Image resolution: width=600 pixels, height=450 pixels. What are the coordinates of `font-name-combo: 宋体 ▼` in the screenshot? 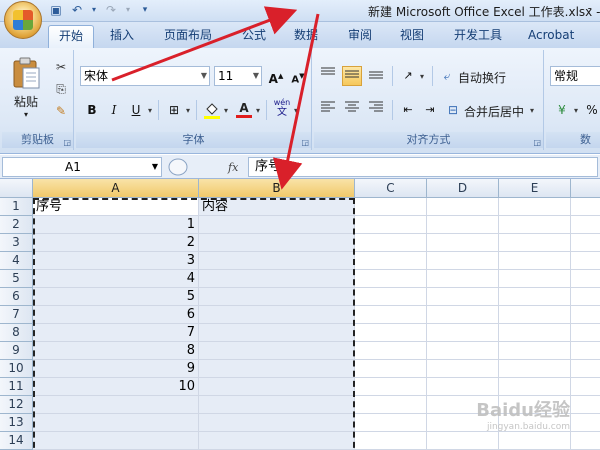 It's located at (145, 76).